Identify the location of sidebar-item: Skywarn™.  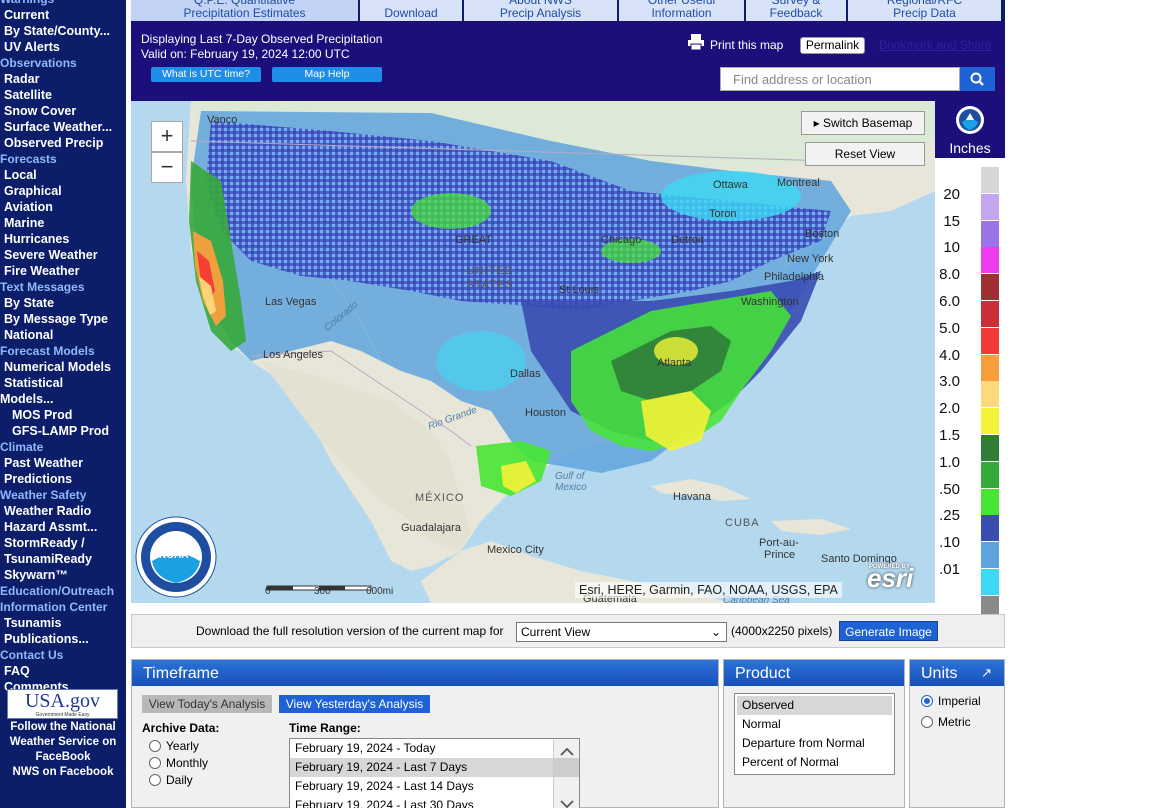
(63, 575).